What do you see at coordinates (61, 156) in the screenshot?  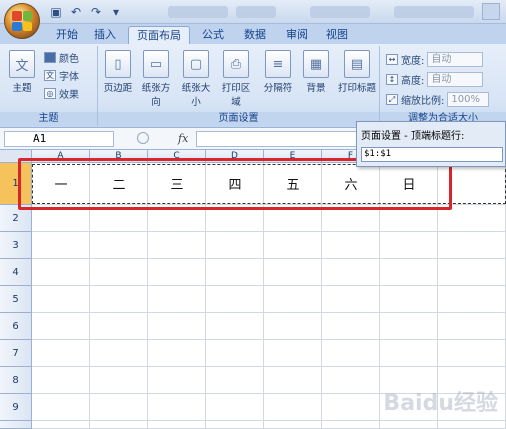 I see `column-header-a: A` at bounding box center [61, 156].